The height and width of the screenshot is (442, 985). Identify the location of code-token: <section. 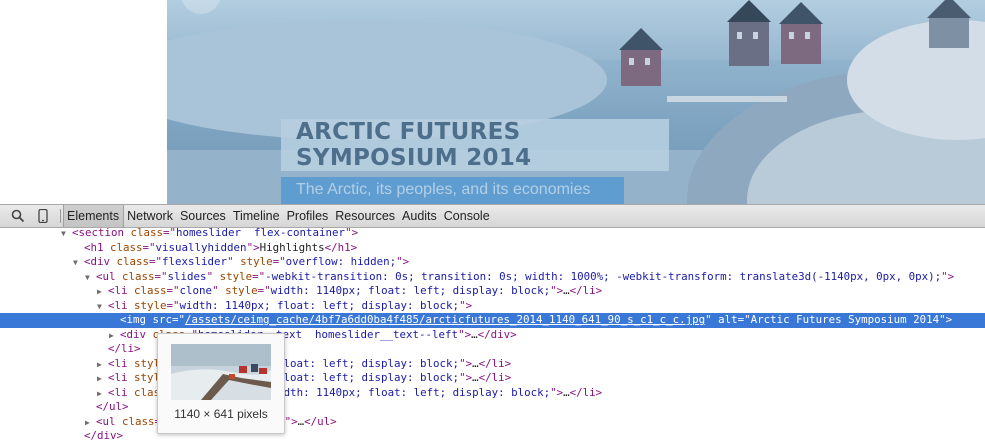
(101, 233).